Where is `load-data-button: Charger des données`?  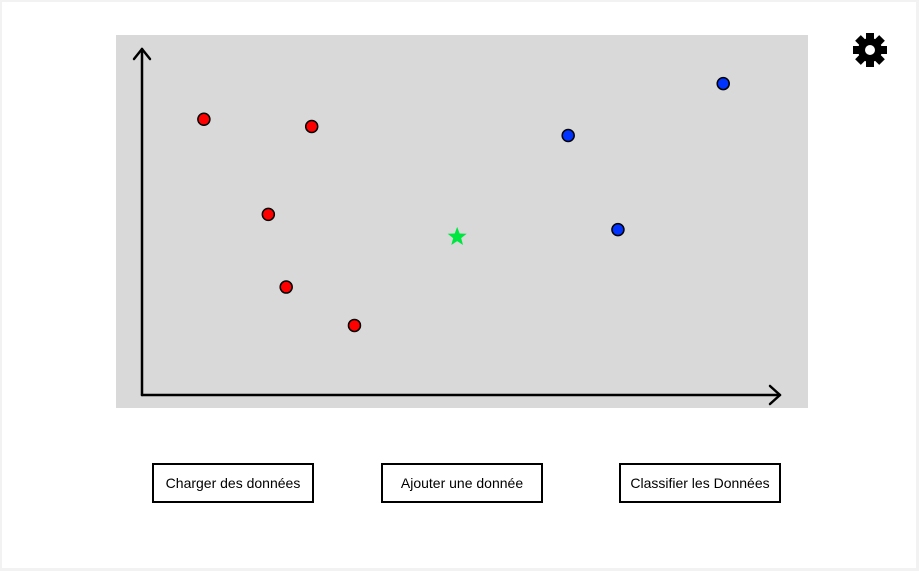 load-data-button: Charger des données is located at coordinates (233, 483).